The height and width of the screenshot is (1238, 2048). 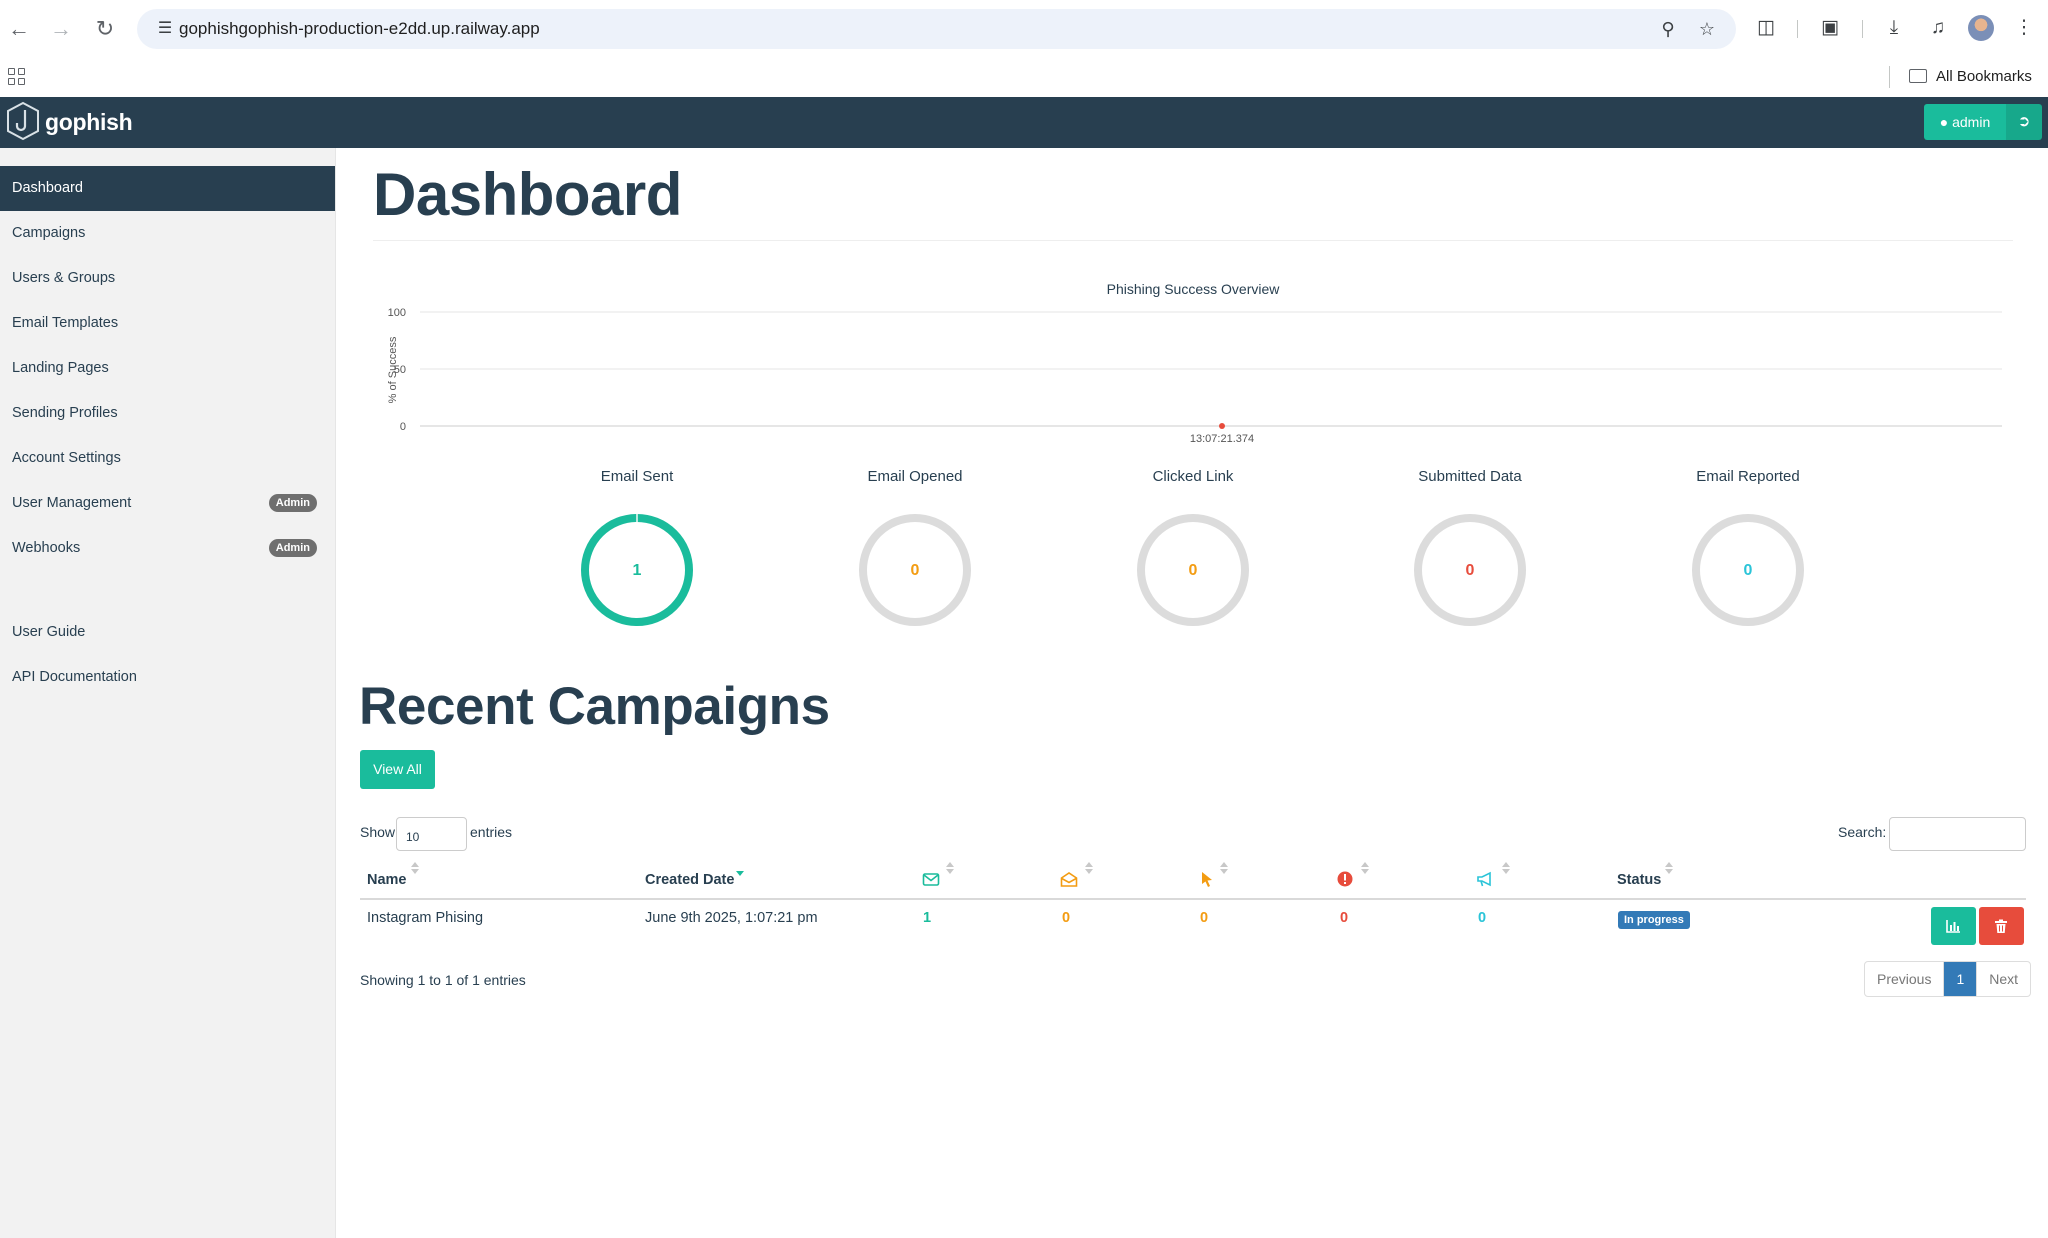 What do you see at coordinates (1944, 122) in the screenshot?
I see `user-icon: ●` at bounding box center [1944, 122].